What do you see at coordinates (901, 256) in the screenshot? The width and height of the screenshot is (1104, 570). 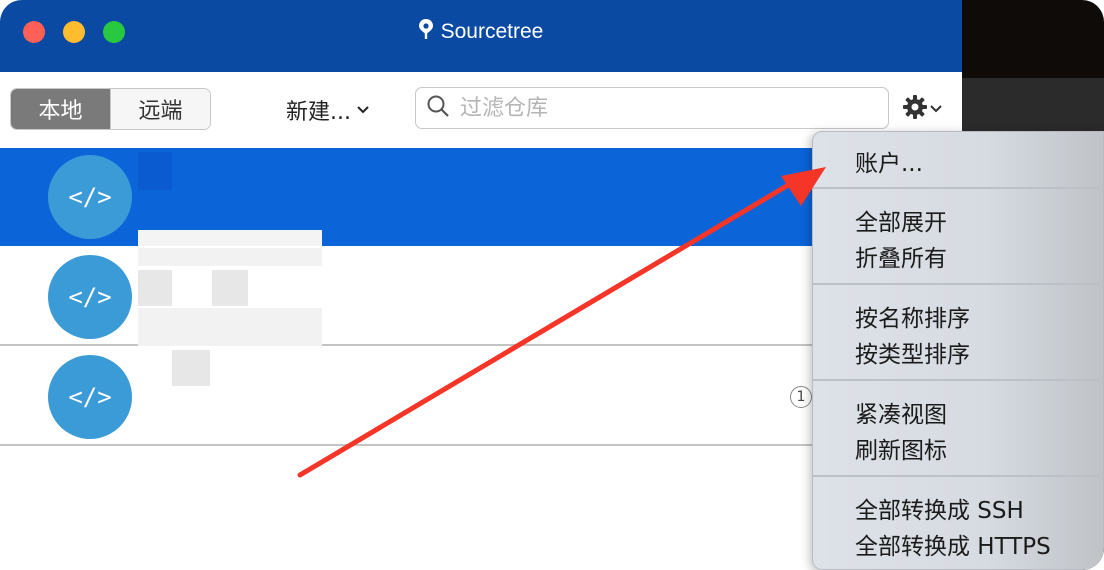 I see `menu-item-collapse-all: 折叠所有` at bounding box center [901, 256].